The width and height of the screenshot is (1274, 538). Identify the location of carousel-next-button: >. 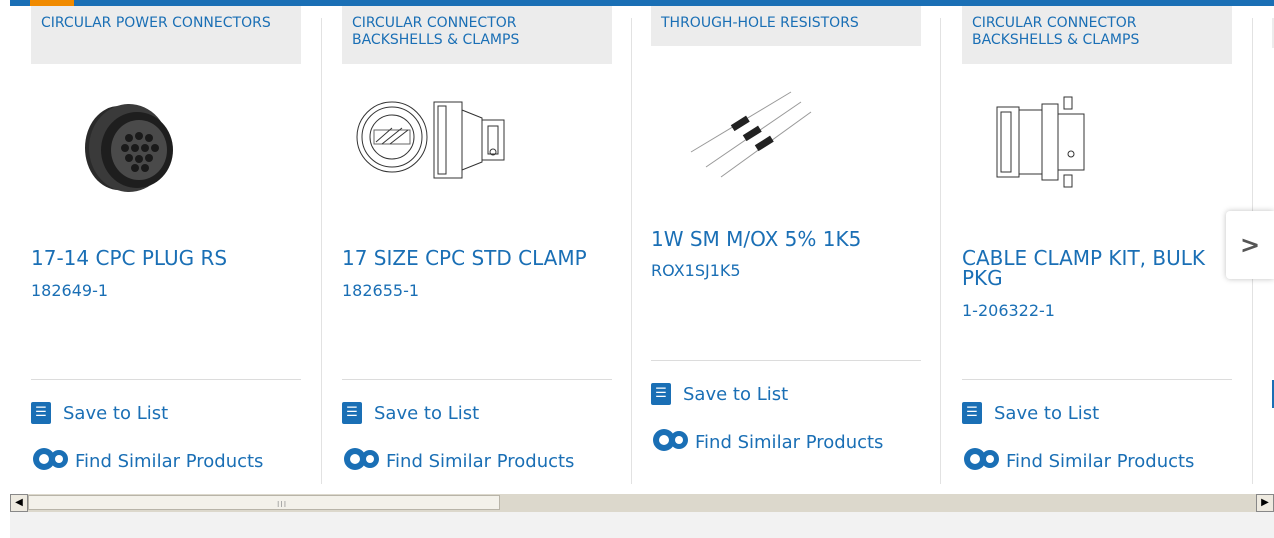
(1250, 245).